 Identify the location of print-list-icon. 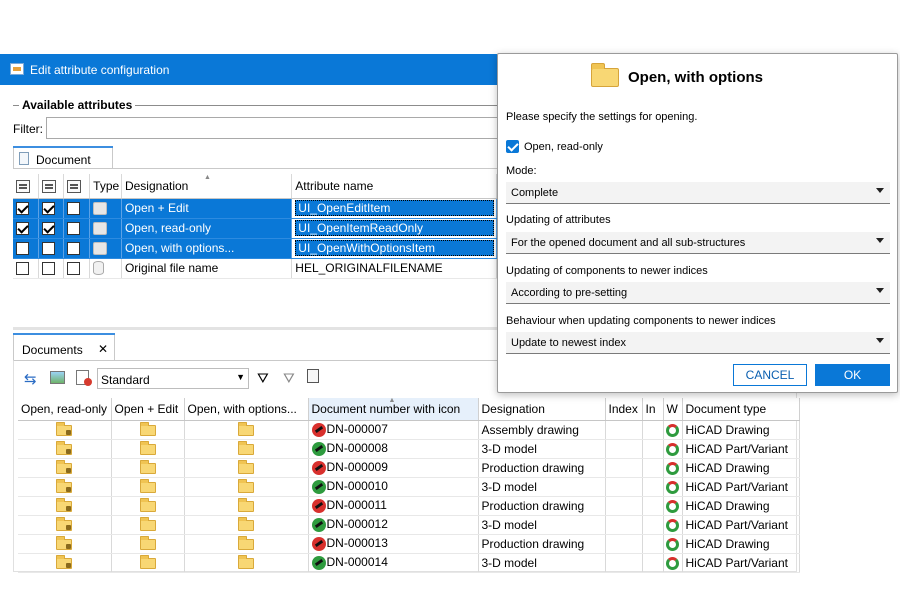
(73, 186).